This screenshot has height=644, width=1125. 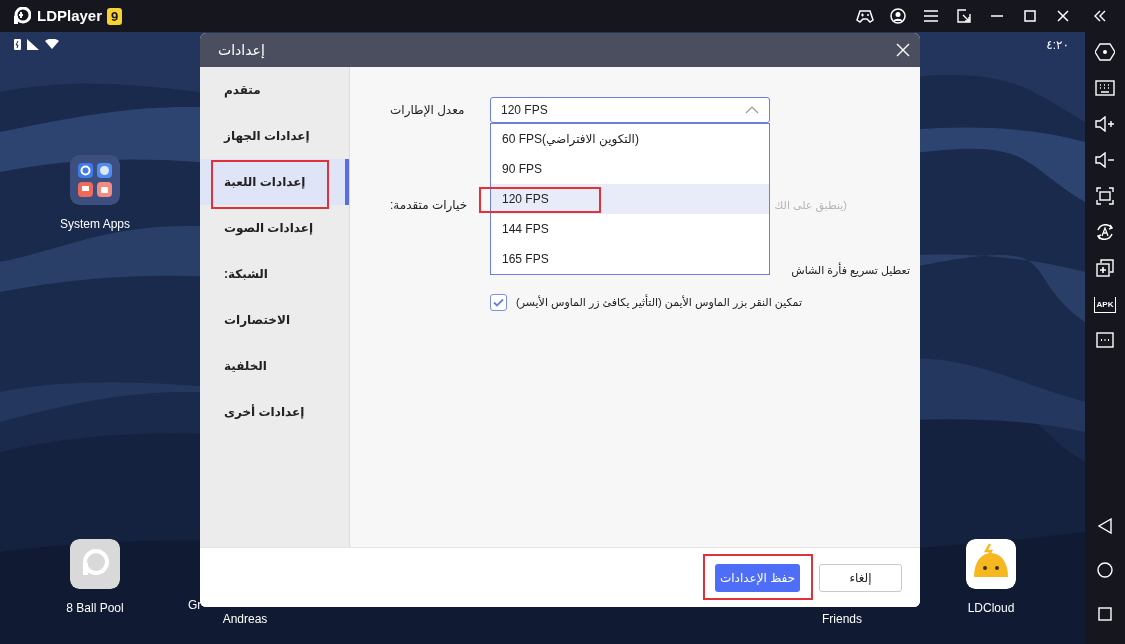 I want to click on app-icon, so click(x=95, y=564).